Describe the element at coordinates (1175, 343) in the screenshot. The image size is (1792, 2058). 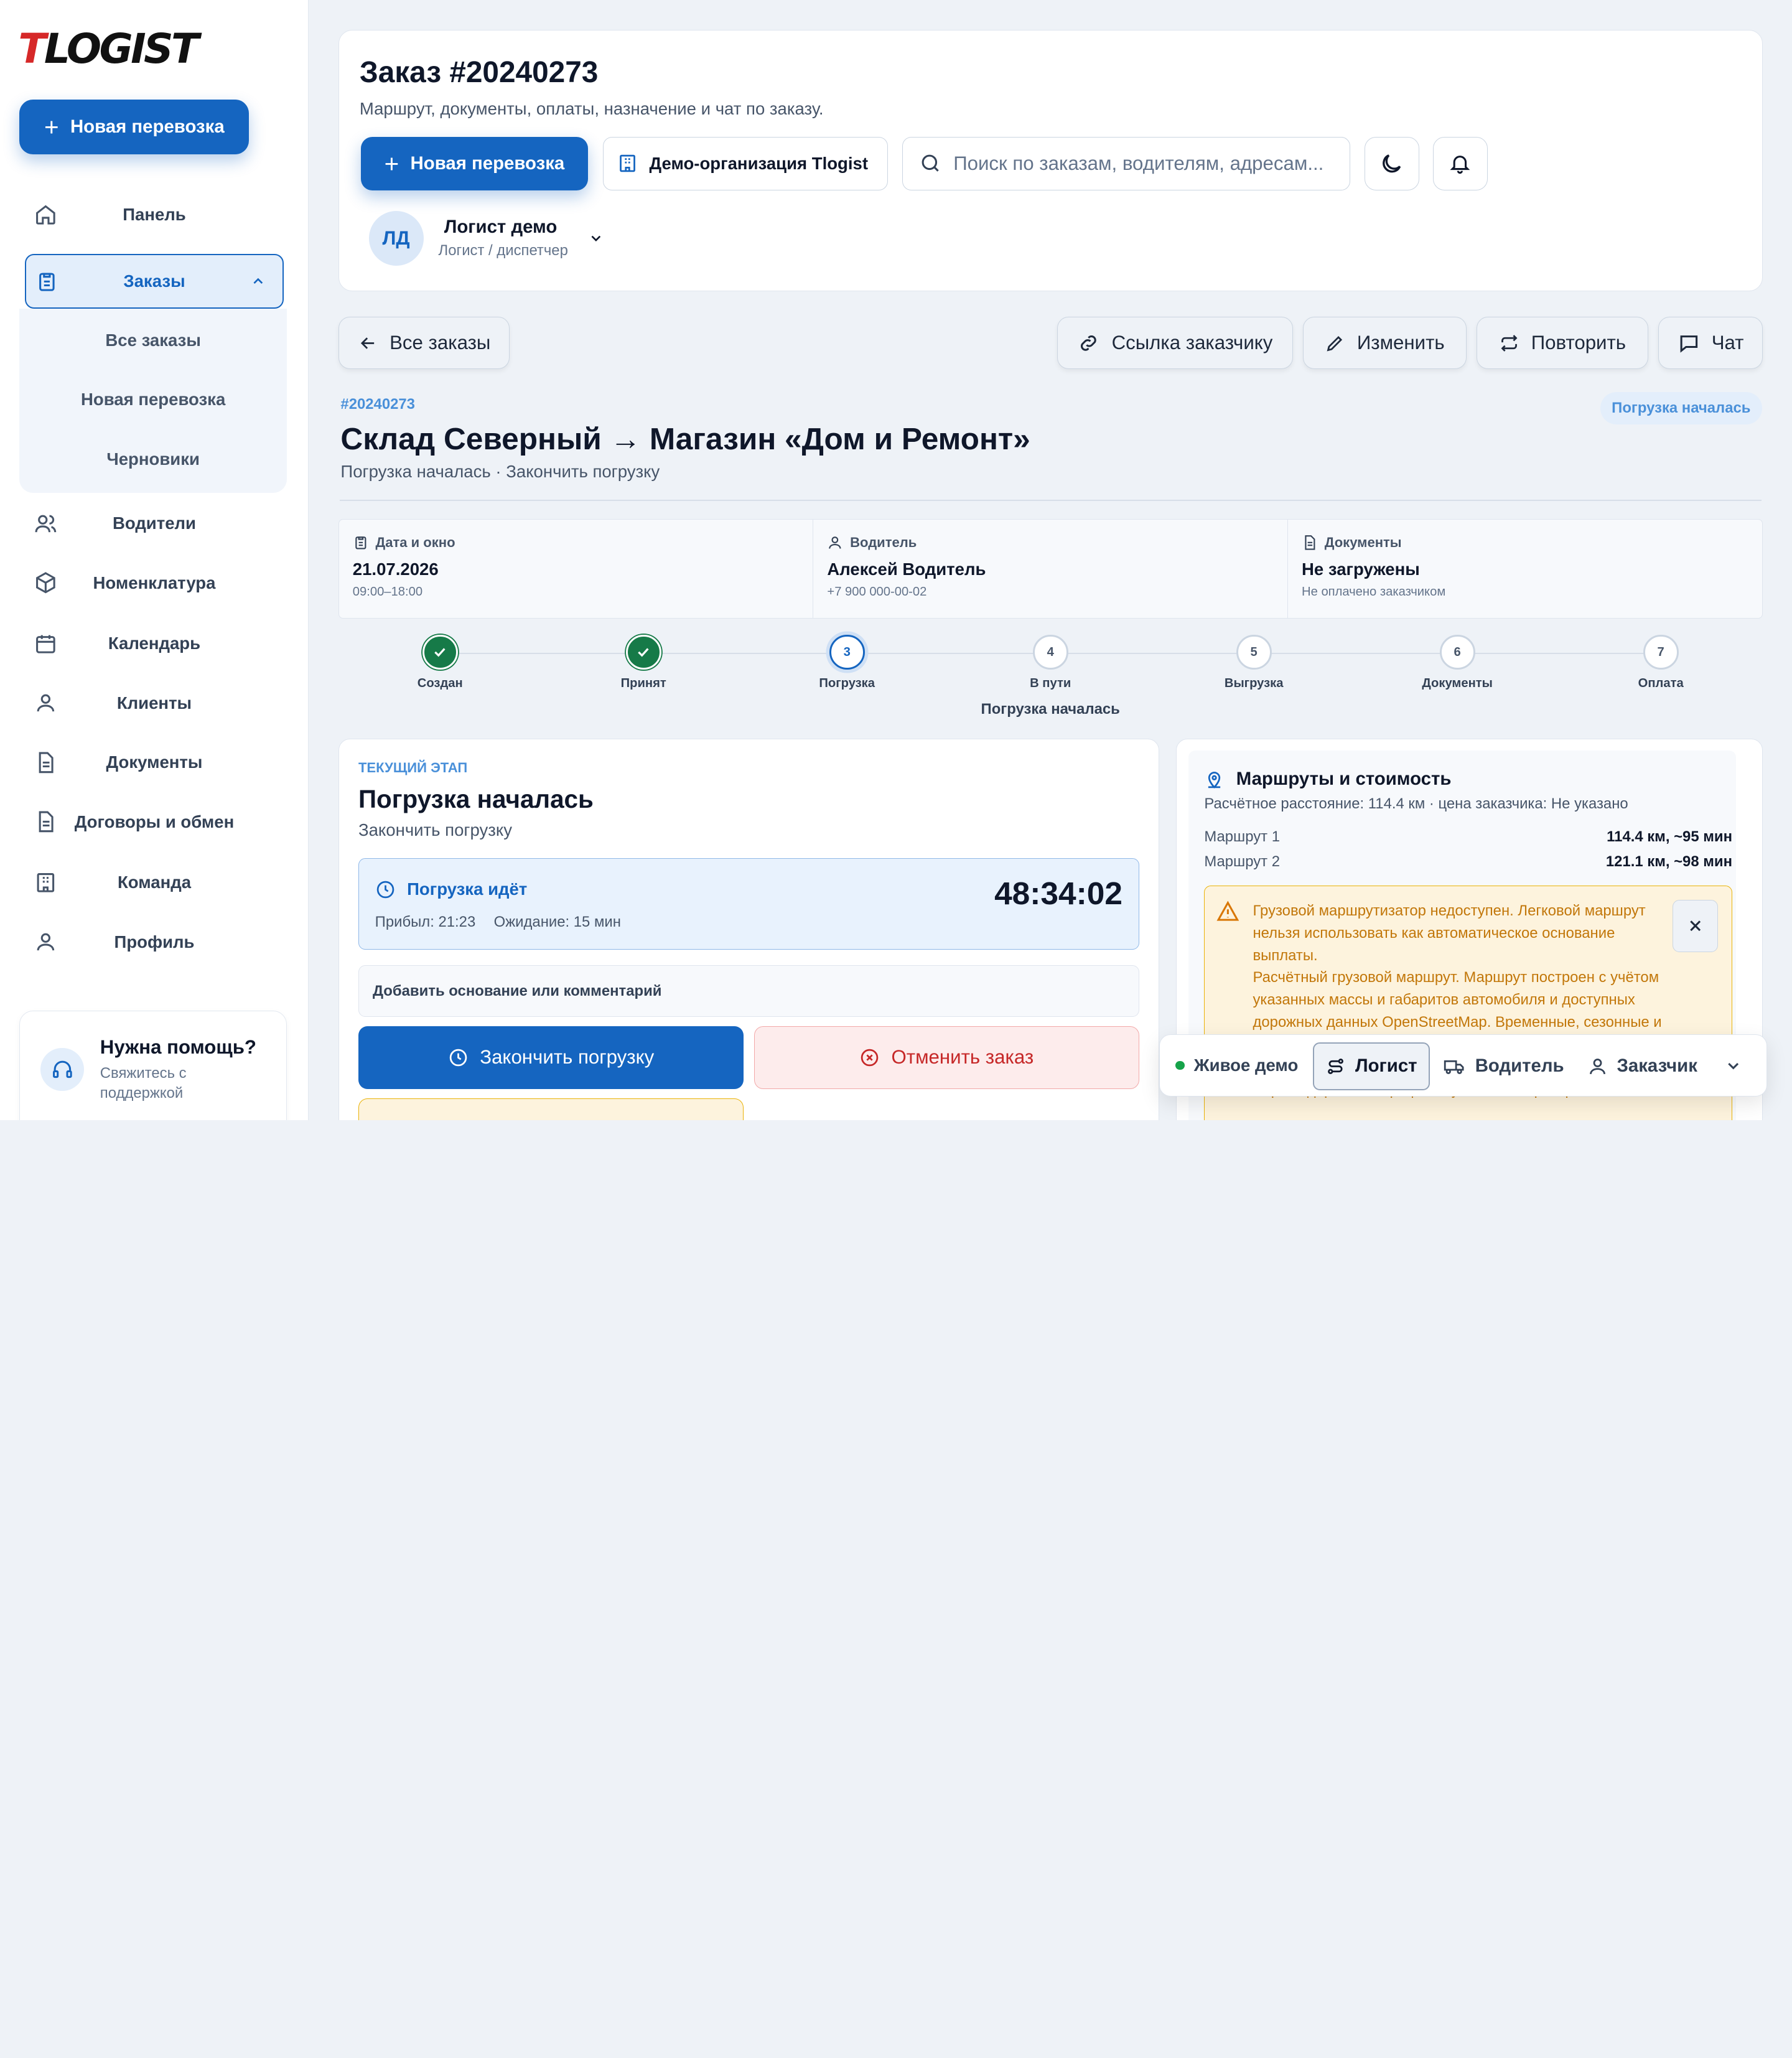
I see `customer-link-button: Ссылка заказчику` at that location.